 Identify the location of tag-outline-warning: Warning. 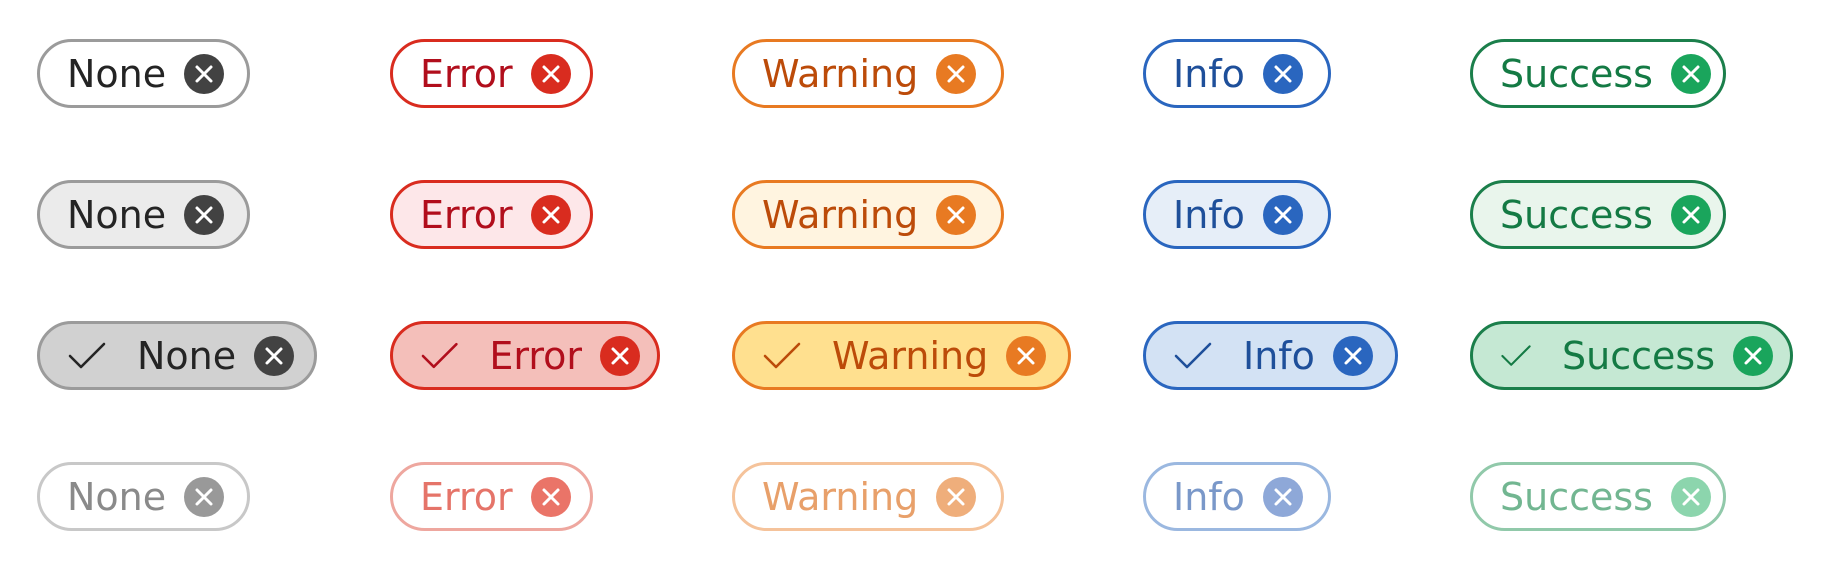
(868, 73).